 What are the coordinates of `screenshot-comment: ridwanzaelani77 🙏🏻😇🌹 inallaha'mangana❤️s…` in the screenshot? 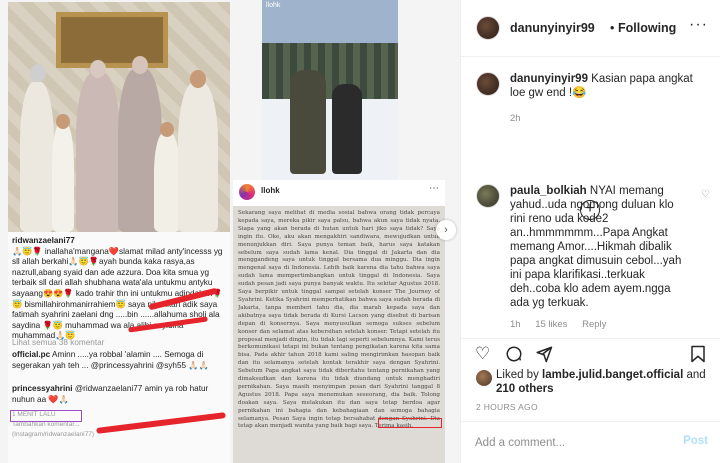 It's located at (117, 288).